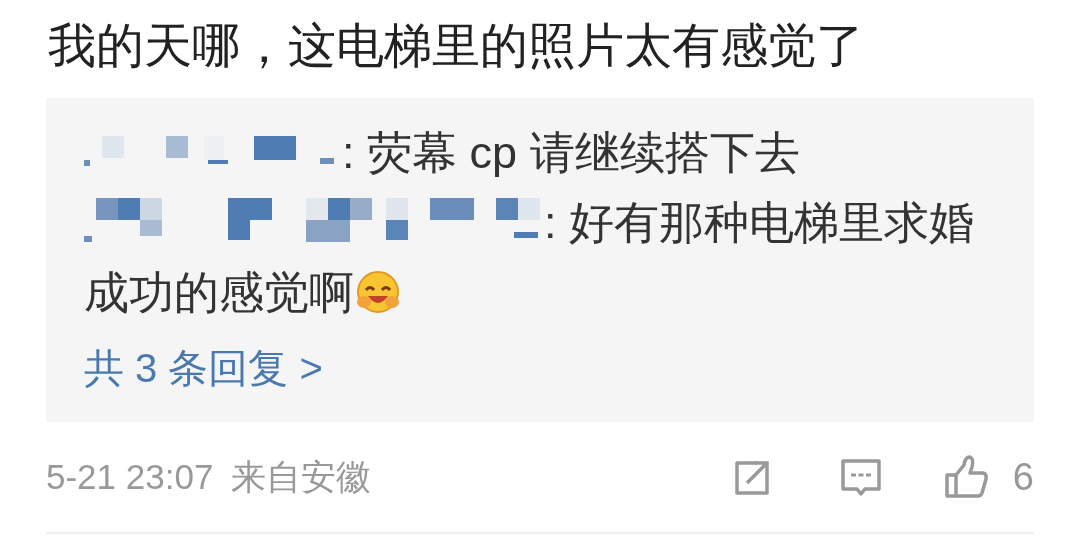 The height and width of the screenshot is (558, 1080). I want to click on reply-text: : 荧幕 cp 请继续搭下去, so click(571, 152).